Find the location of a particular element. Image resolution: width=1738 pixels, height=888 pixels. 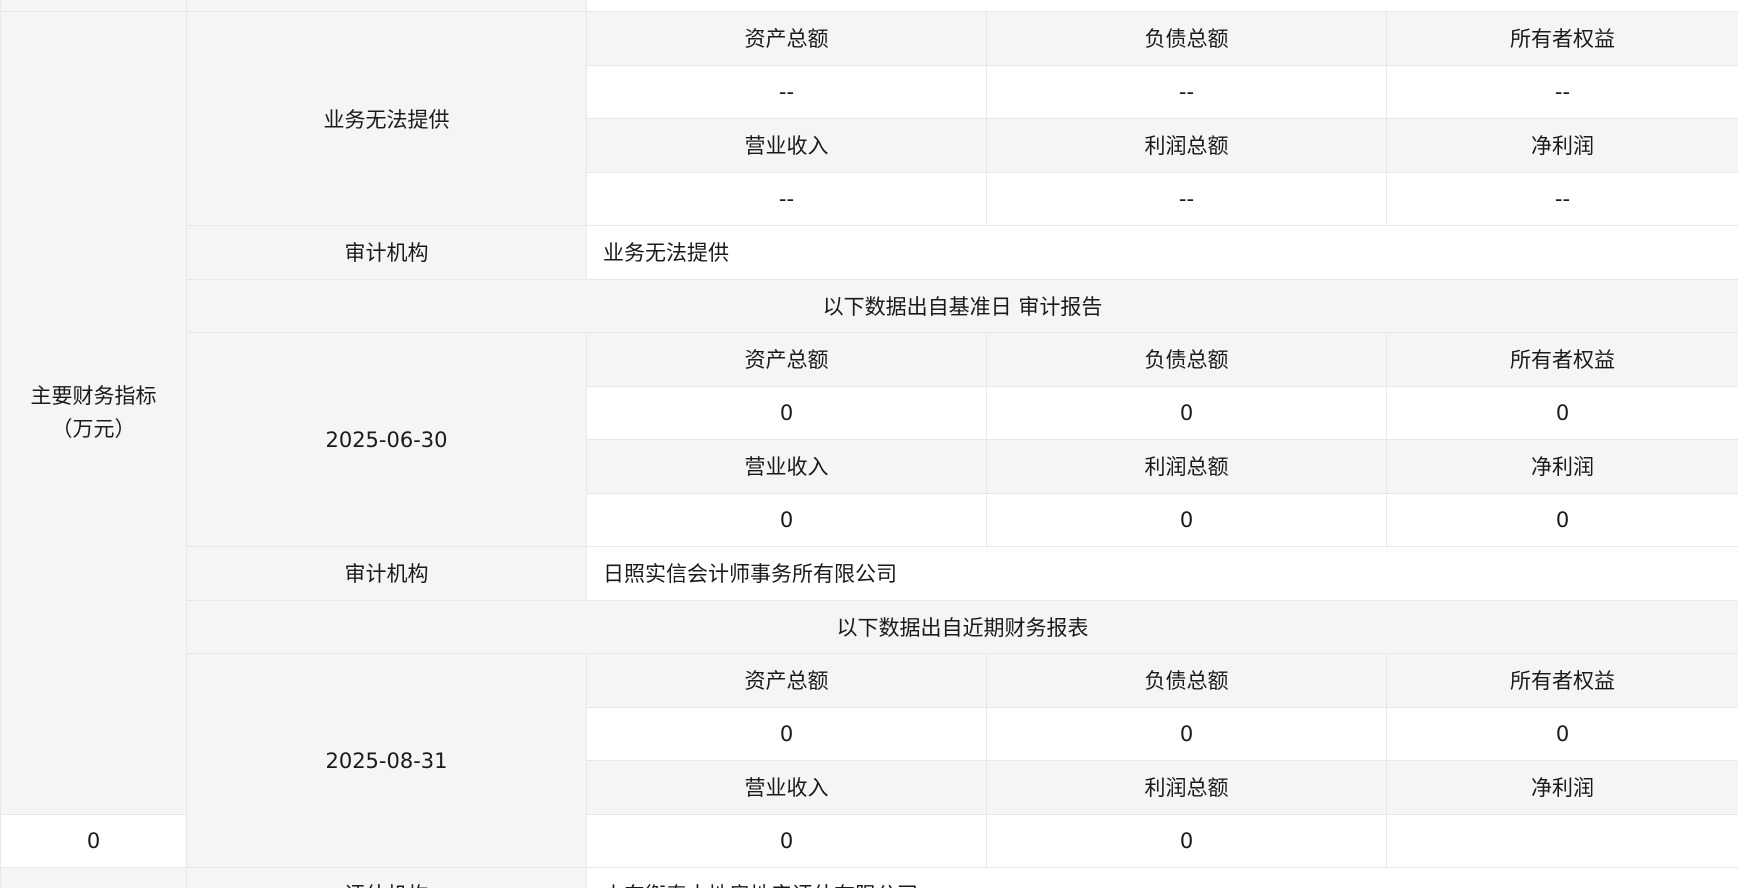

block3-col-revenue: 营业收入 is located at coordinates (786, 787).